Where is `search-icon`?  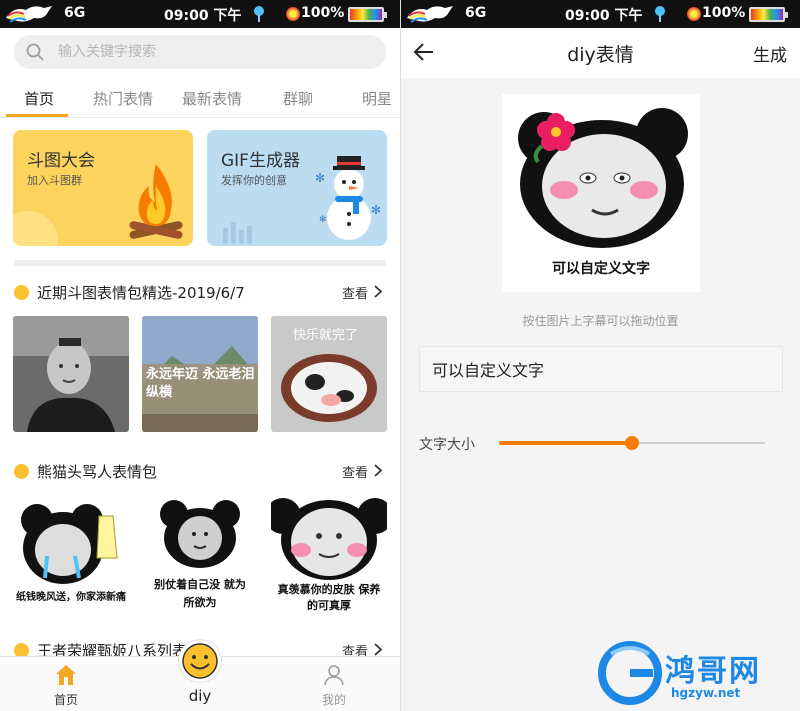 search-icon is located at coordinates (35, 52).